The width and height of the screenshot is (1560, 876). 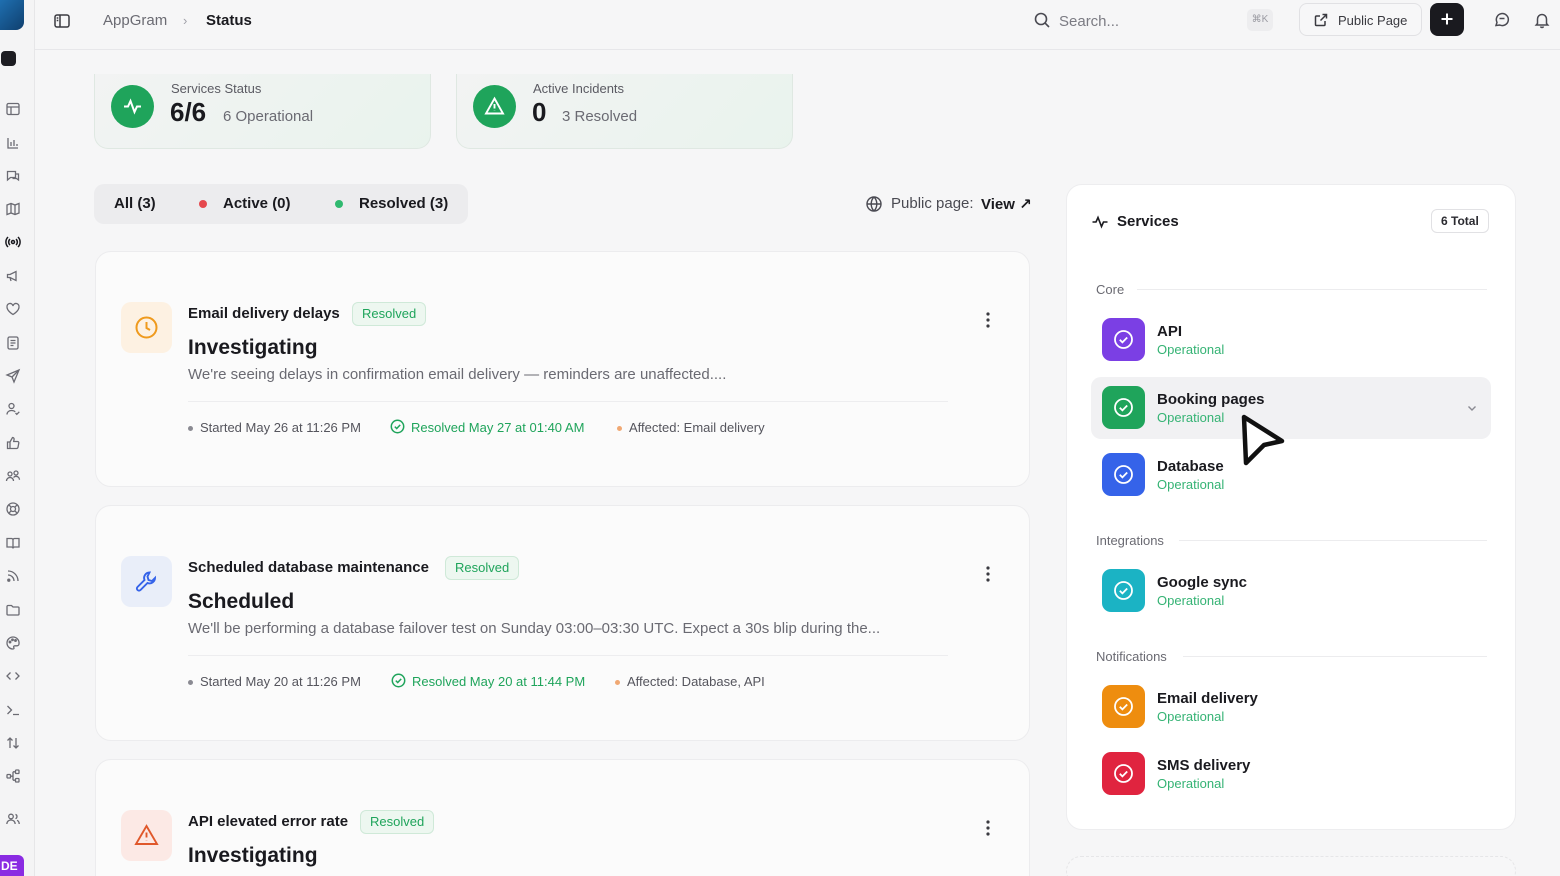 What do you see at coordinates (13, 509) in the screenshot?
I see `support-icon` at bounding box center [13, 509].